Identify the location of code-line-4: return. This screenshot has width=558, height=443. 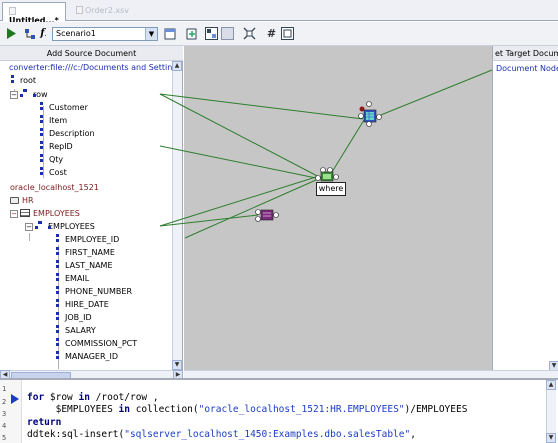
(44, 422).